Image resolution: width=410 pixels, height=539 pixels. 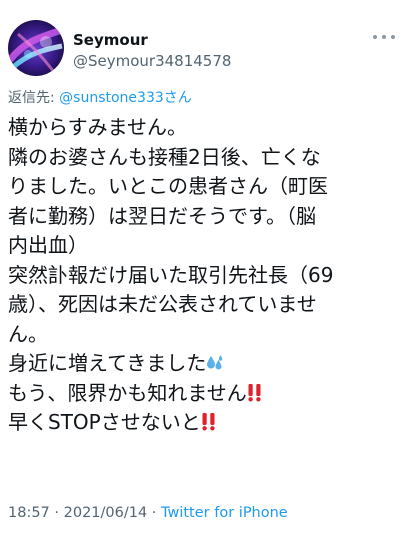 I want to click on tweet-text-line: 横からすみません。, so click(x=97, y=127).